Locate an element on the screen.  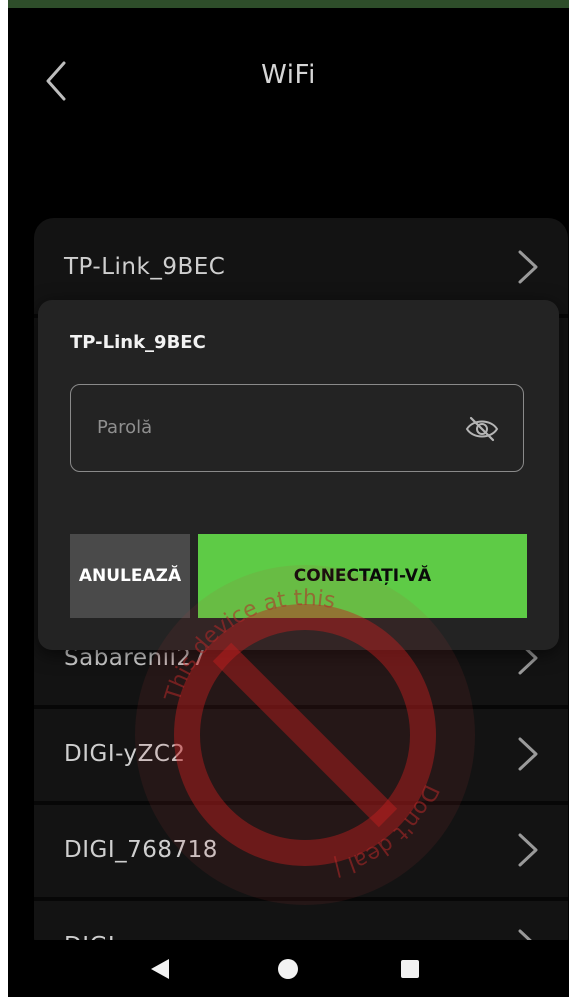
nav-back-button is located at coordinates (162, 968).